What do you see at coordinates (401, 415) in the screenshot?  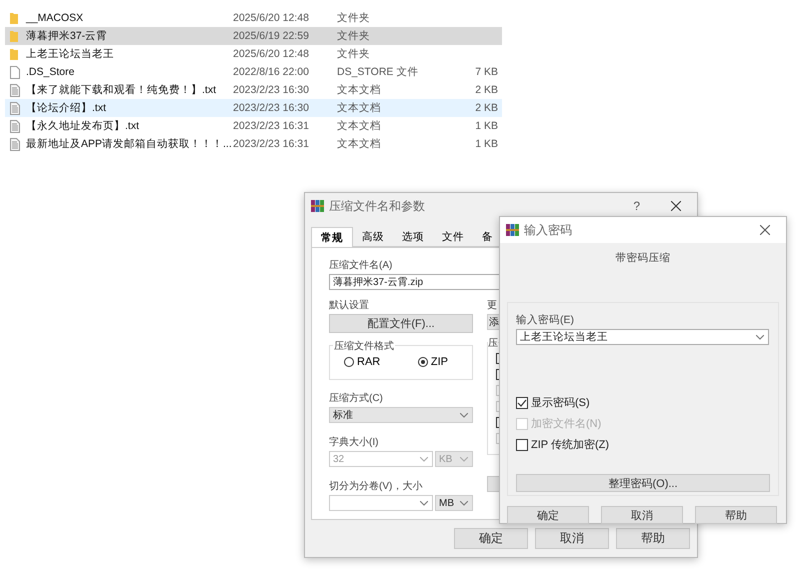 I see `method-dropdown: 标准` at bounding box center [401, 415].